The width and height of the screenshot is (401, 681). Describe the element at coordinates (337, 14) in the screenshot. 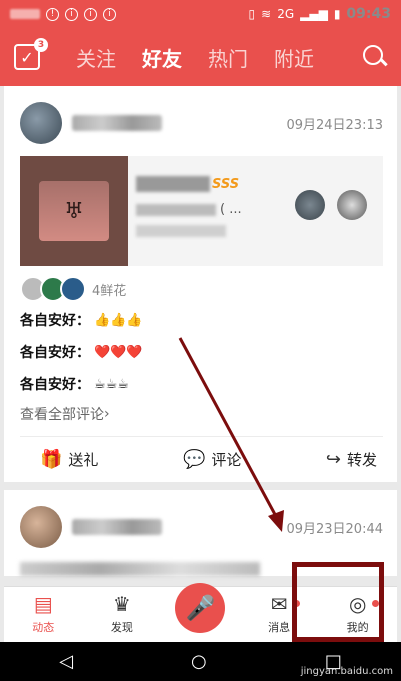

I see `battery-icon: ▮` at that location.